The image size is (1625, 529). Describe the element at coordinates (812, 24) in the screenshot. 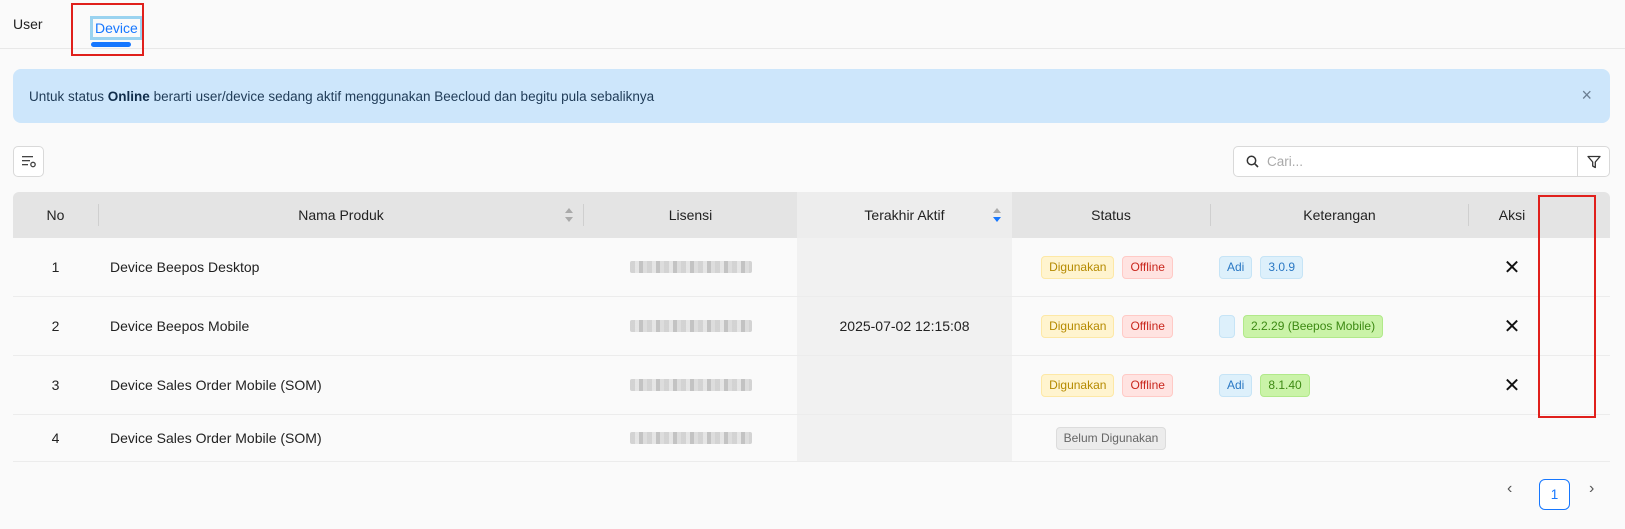

I see `tab-bar: User Device` at that location.